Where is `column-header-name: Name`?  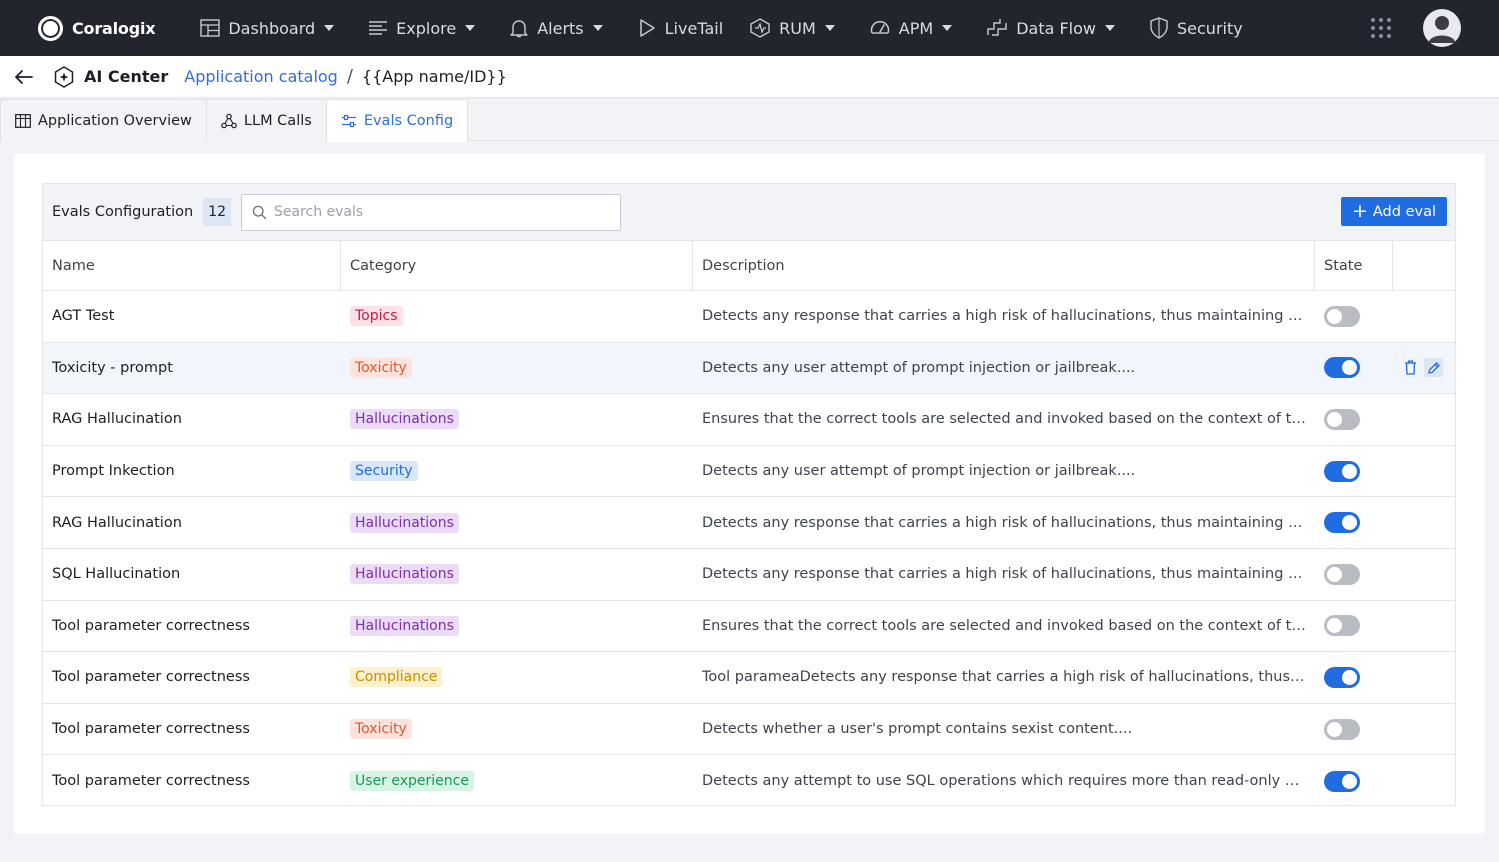 column-header-name: Name is located at coordinates (192, 265).